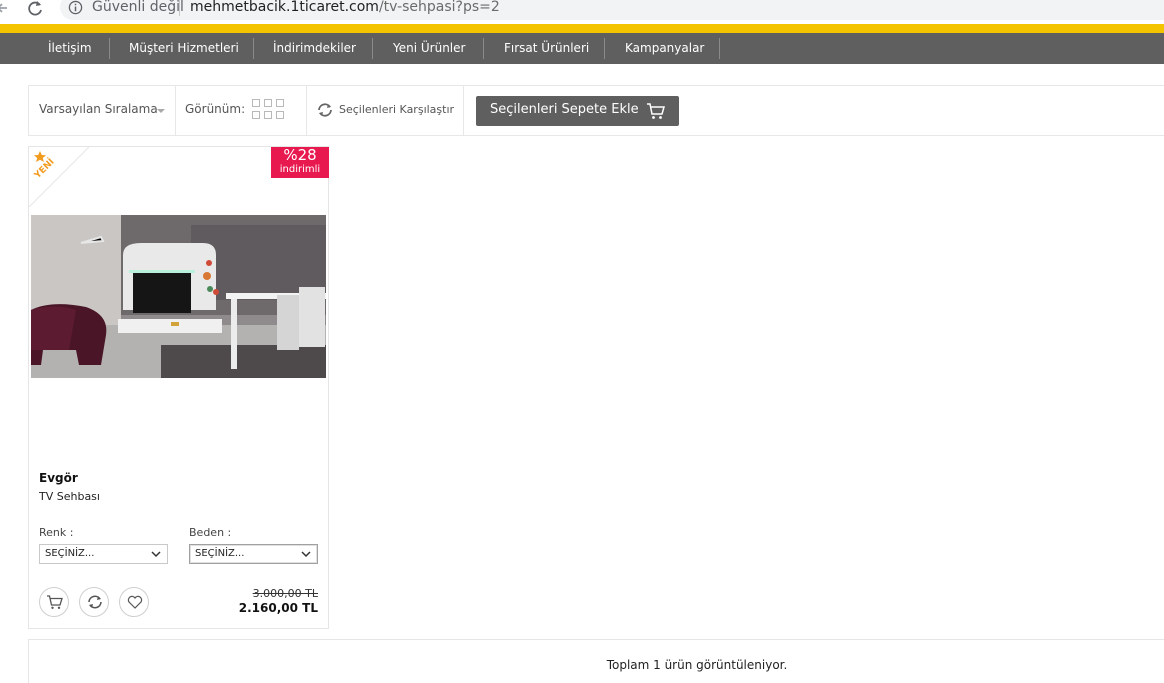 The image size is (1164, 683). Describe the element at coordinates (278, 608) in the screenshot. I see `new-price: 2.160,00 TL` at that location.